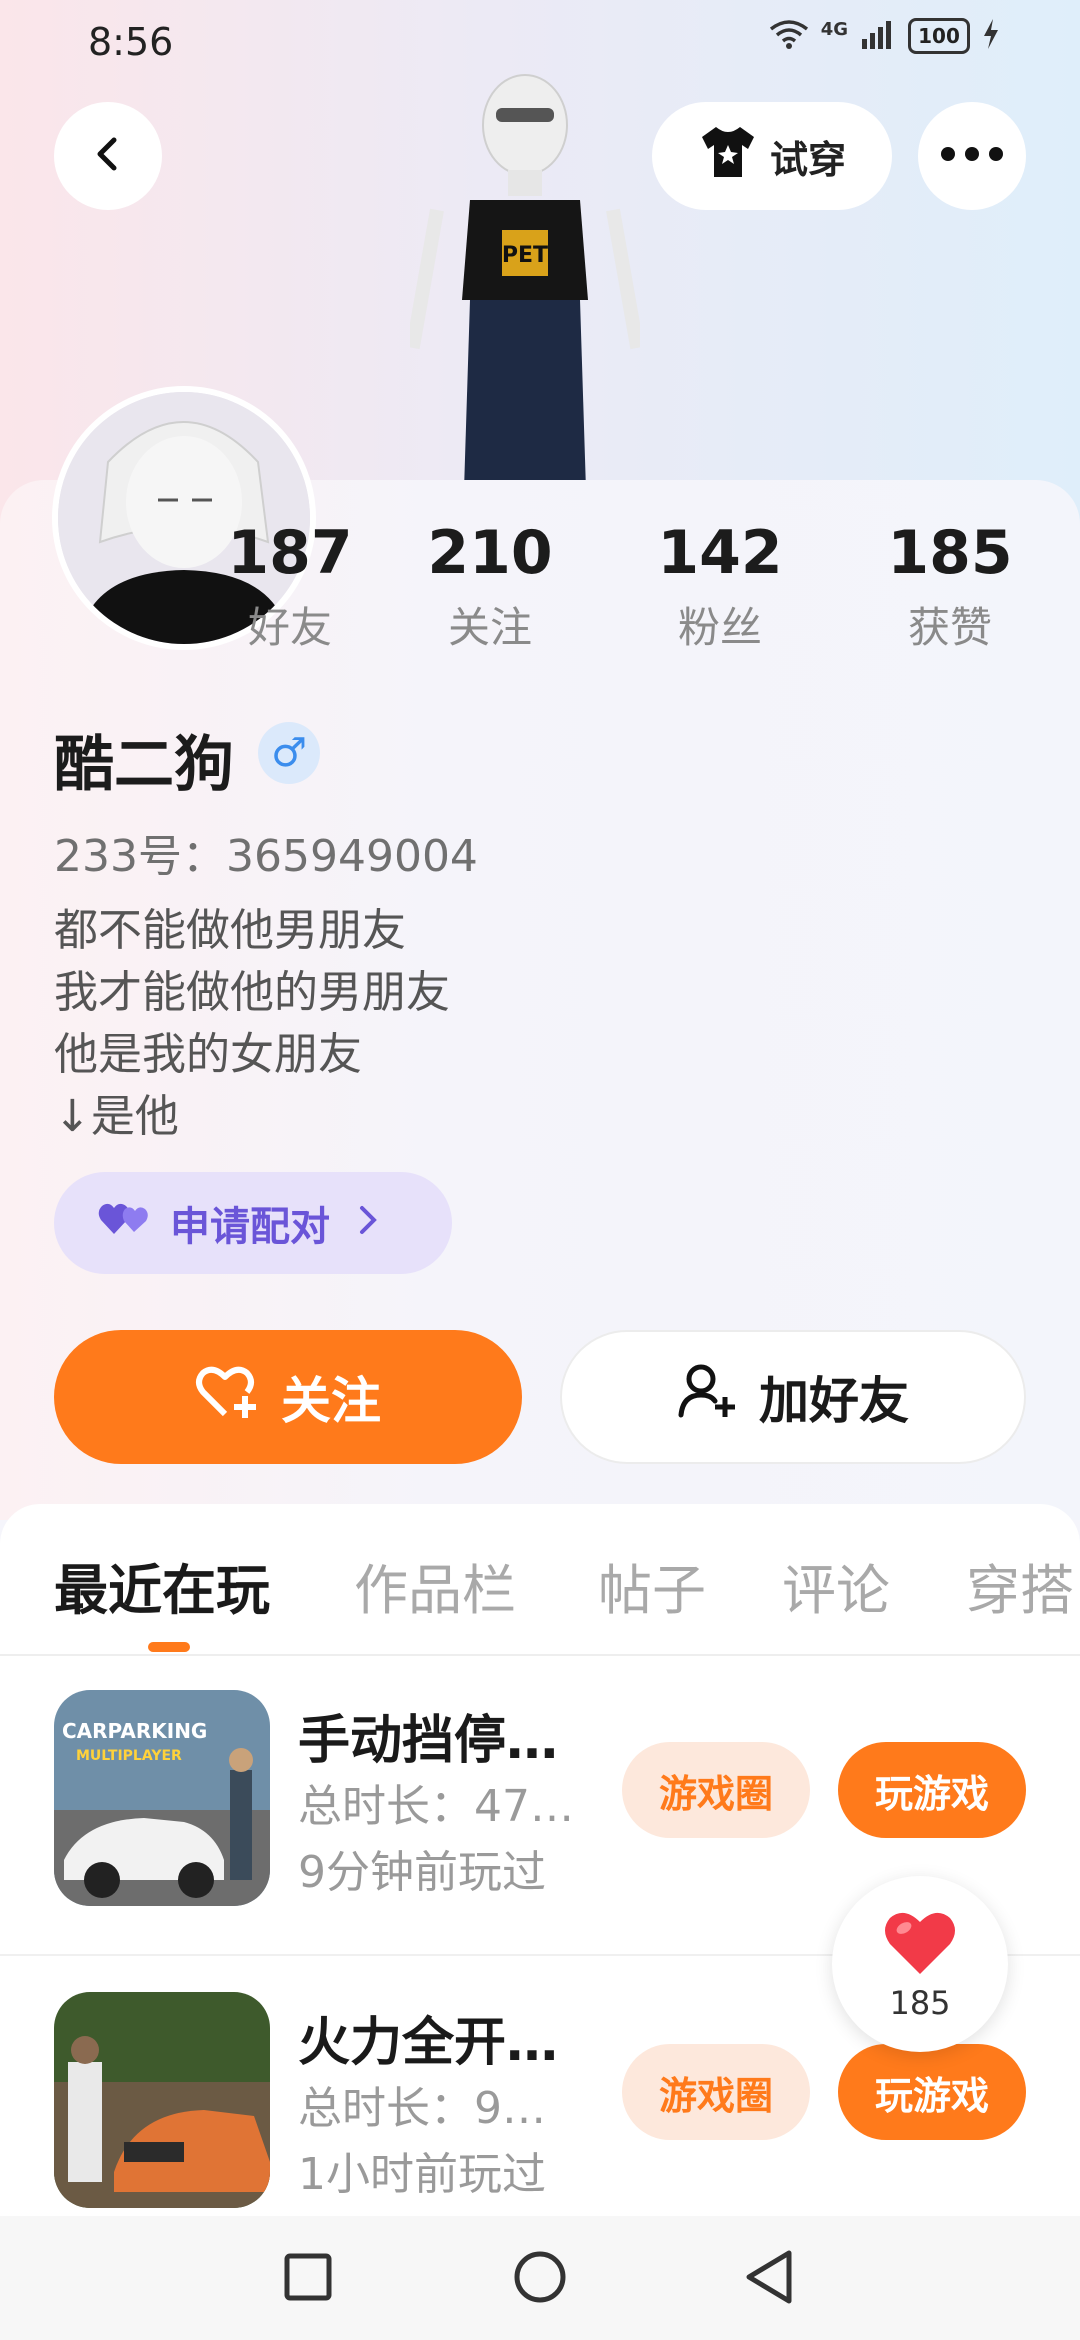  I want to click on stat-likes-label: 获赞, so click(949, 627).